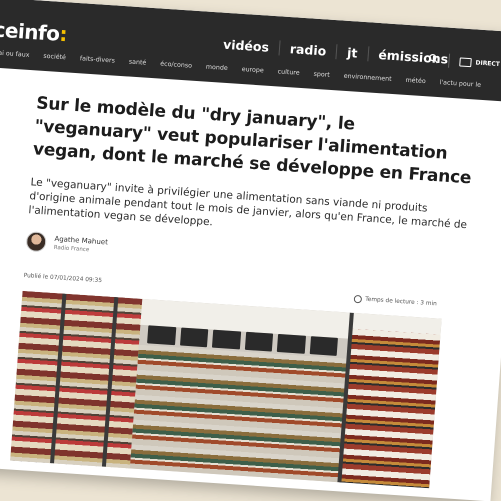  What do you see at coordinates (252, 70) in the screenshot?
I see `category-item: europe` at bounding box center [252, 70].